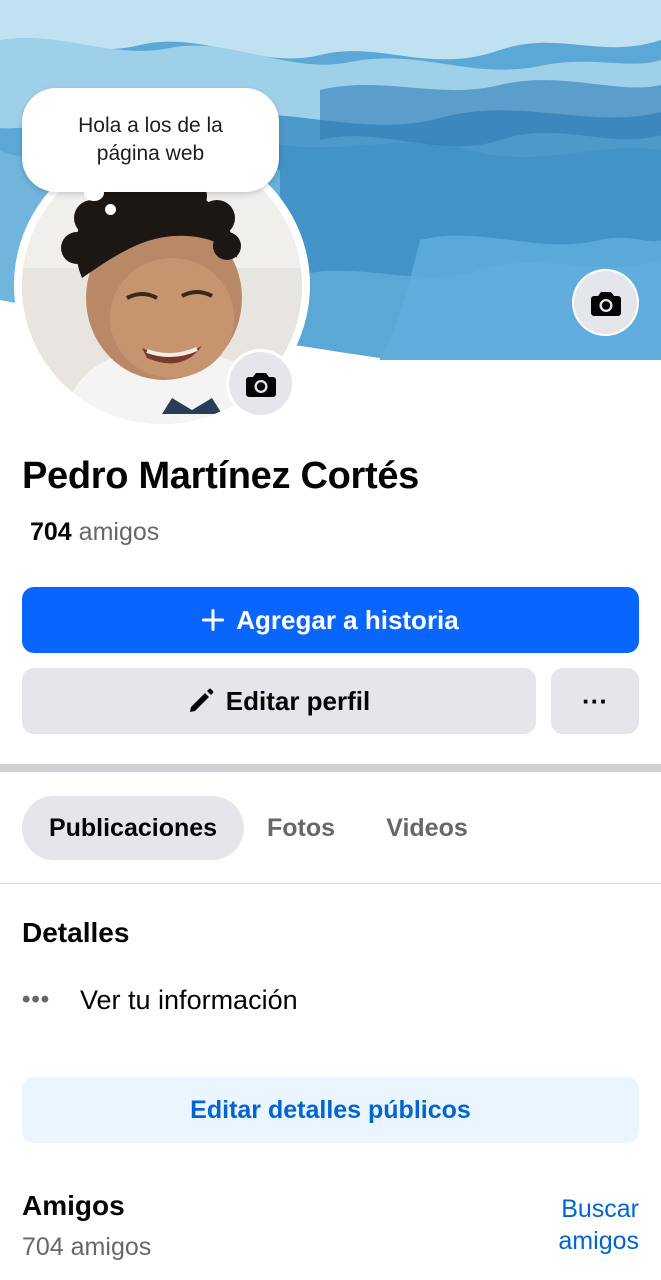 This screenshot has width=661, height=1280. What do you see at coordinates (87, 1247) in the screenshot?
I see `friends-subtitle: 704 amigos` at bounding box center [87, 1247].